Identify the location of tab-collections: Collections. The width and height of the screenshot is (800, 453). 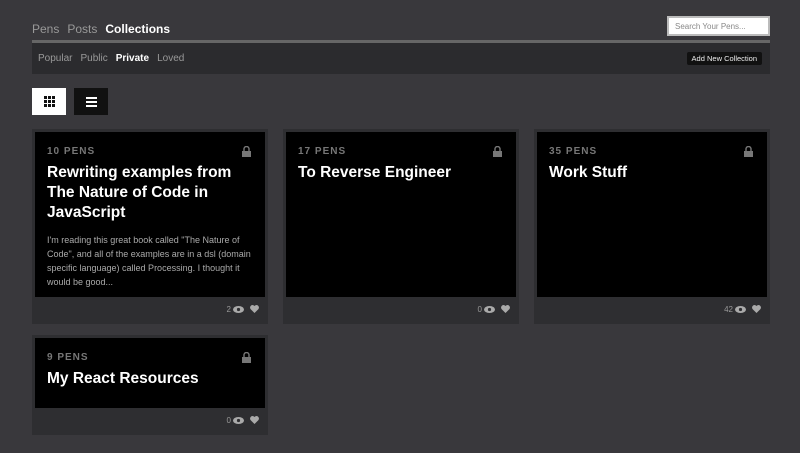
(137, 29).